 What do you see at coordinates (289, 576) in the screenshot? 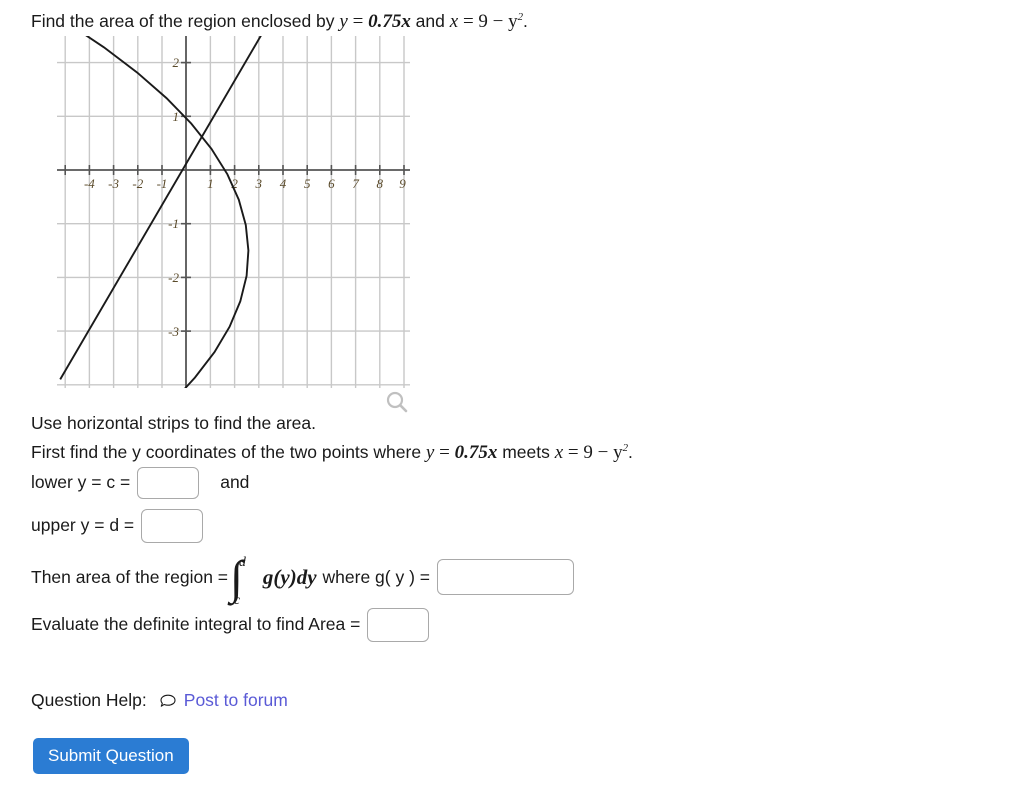
I see `integrand-expression: g(y)dy` at bounding box center [289, 576].